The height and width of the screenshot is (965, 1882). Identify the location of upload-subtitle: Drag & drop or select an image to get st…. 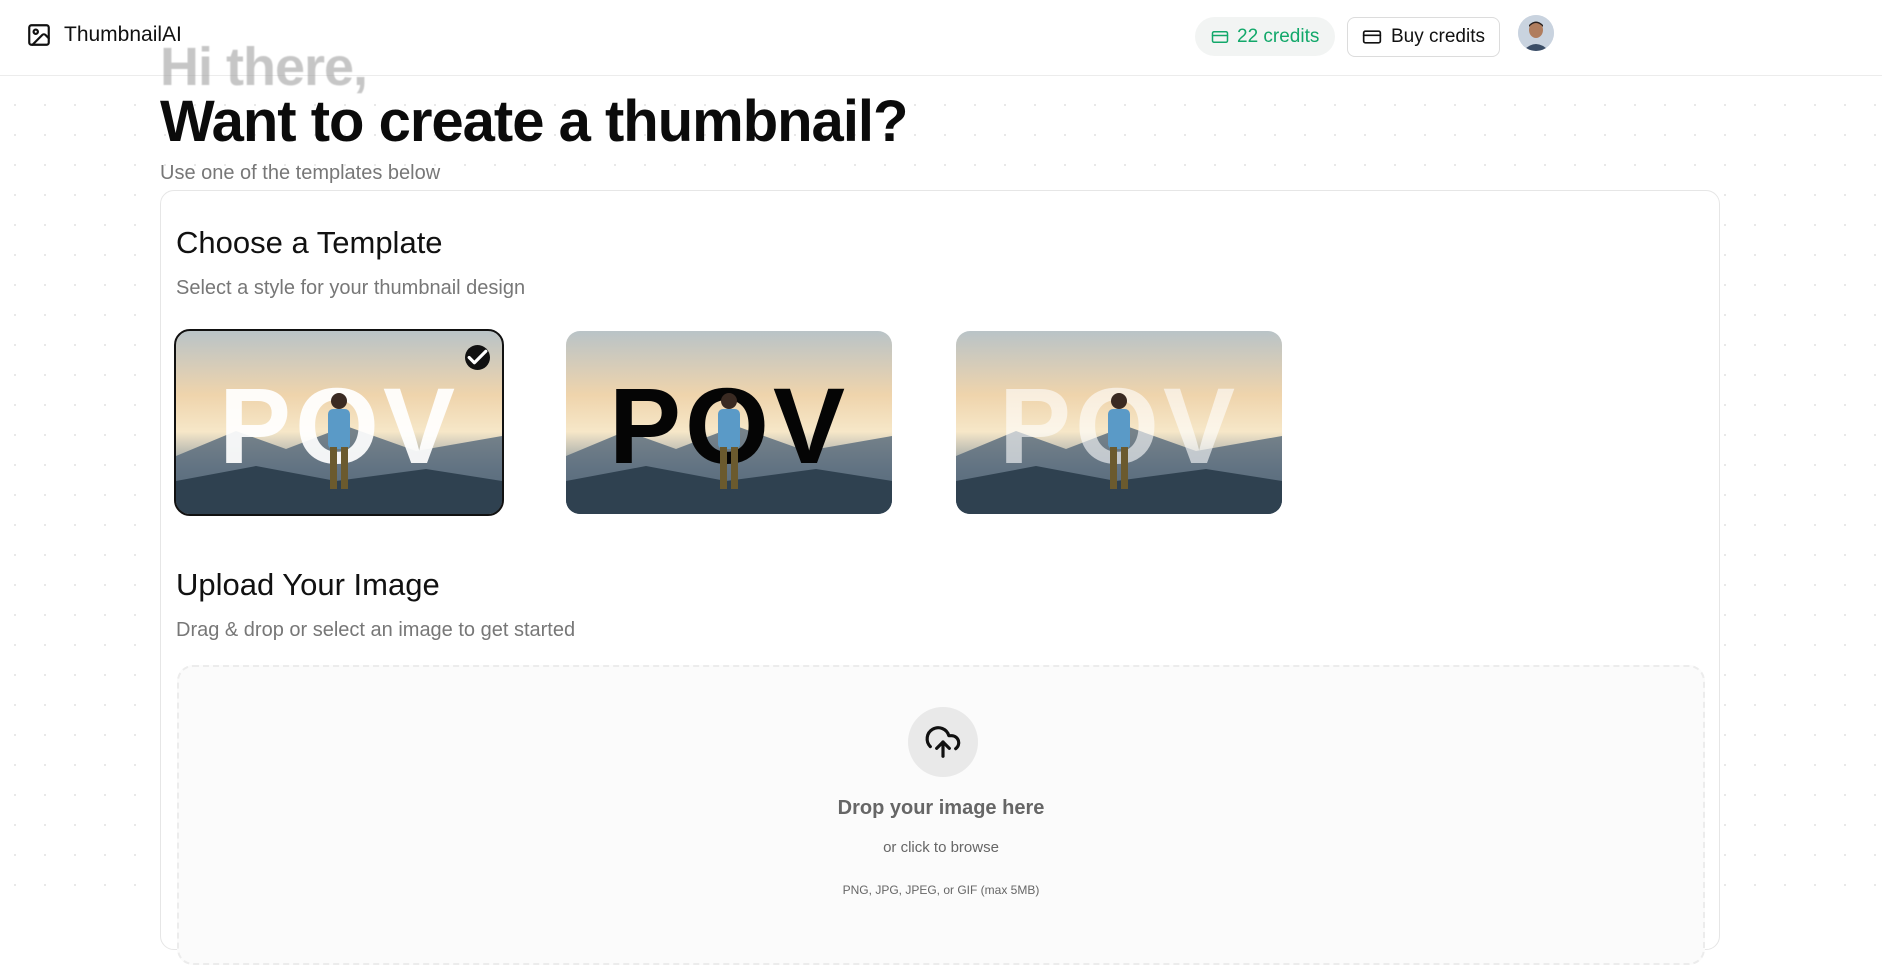
(376, 630).